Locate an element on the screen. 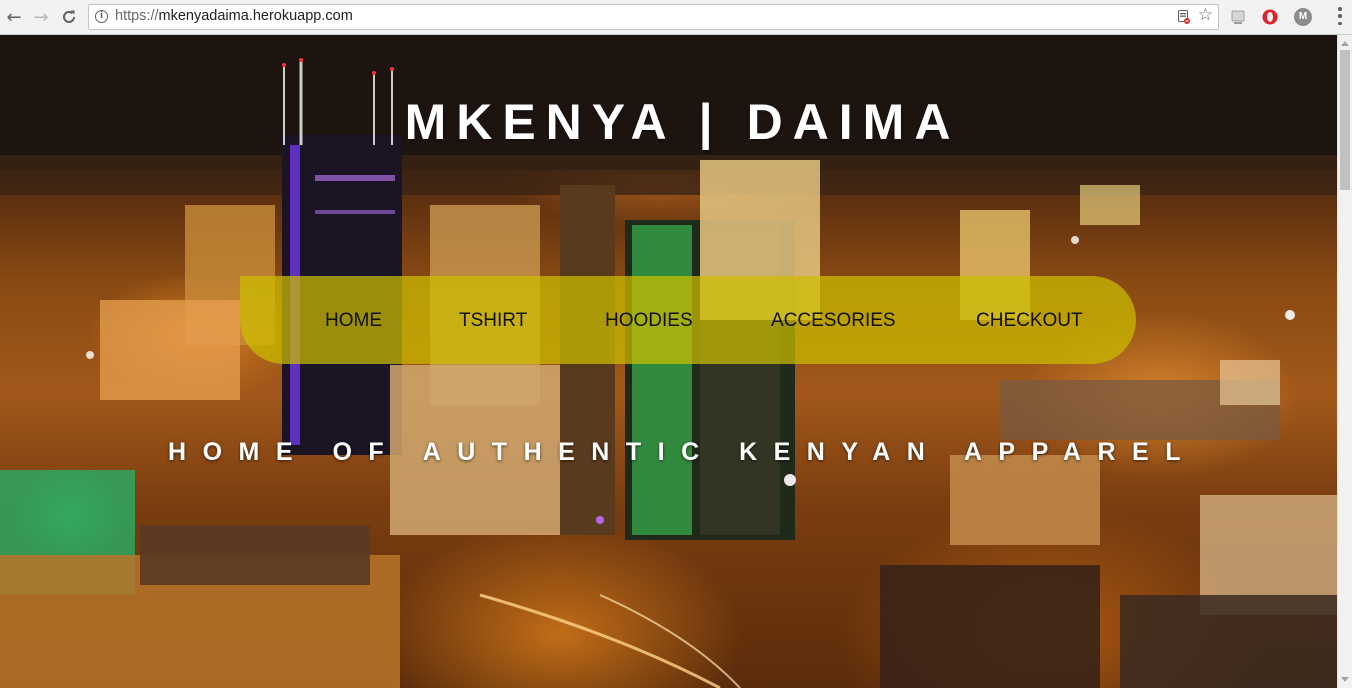  back-arrow-icon: ← is located at coordinates (14, 17).